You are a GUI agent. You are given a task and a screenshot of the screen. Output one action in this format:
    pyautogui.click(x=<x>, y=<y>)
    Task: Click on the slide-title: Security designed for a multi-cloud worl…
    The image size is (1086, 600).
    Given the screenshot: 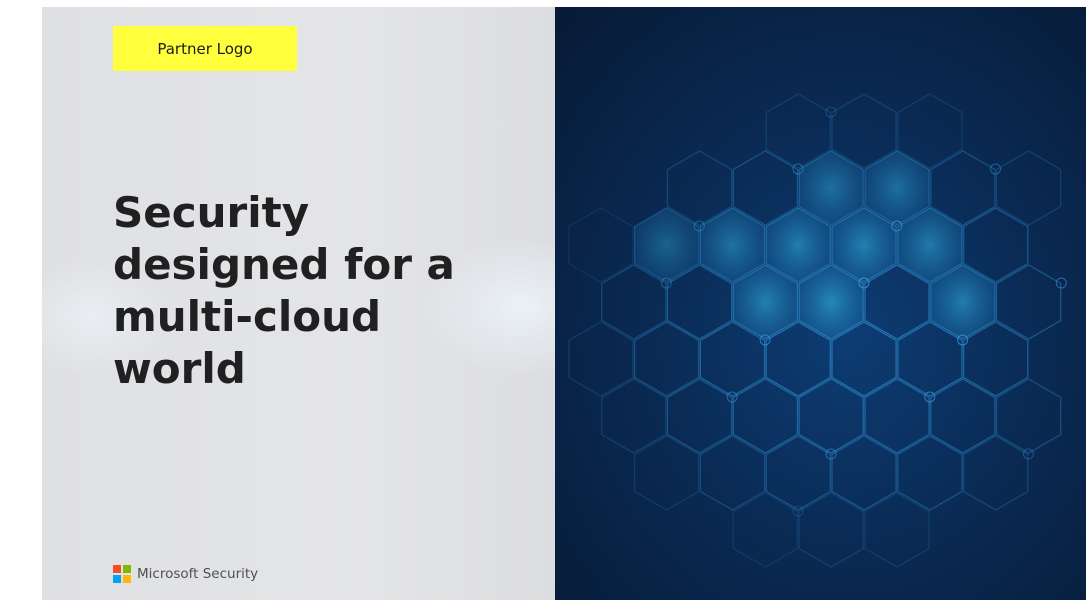 What is the action you would take?
    pyautogui.click(x=323, y=291)
    